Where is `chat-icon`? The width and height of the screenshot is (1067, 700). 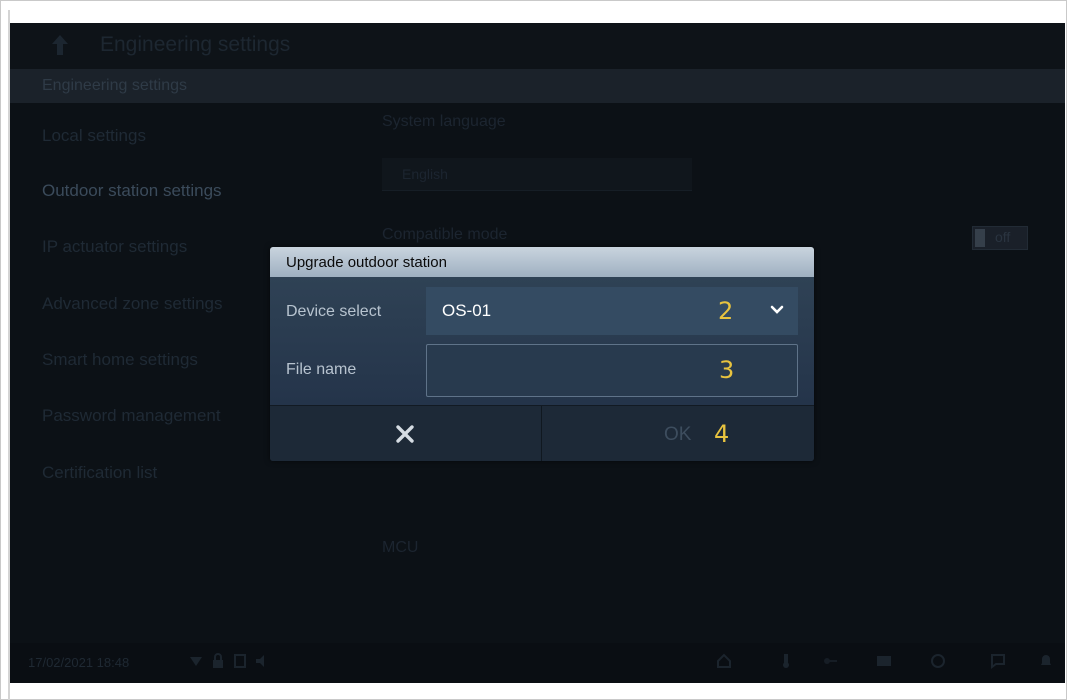
chat-icon is located at coordinates (998, 661).